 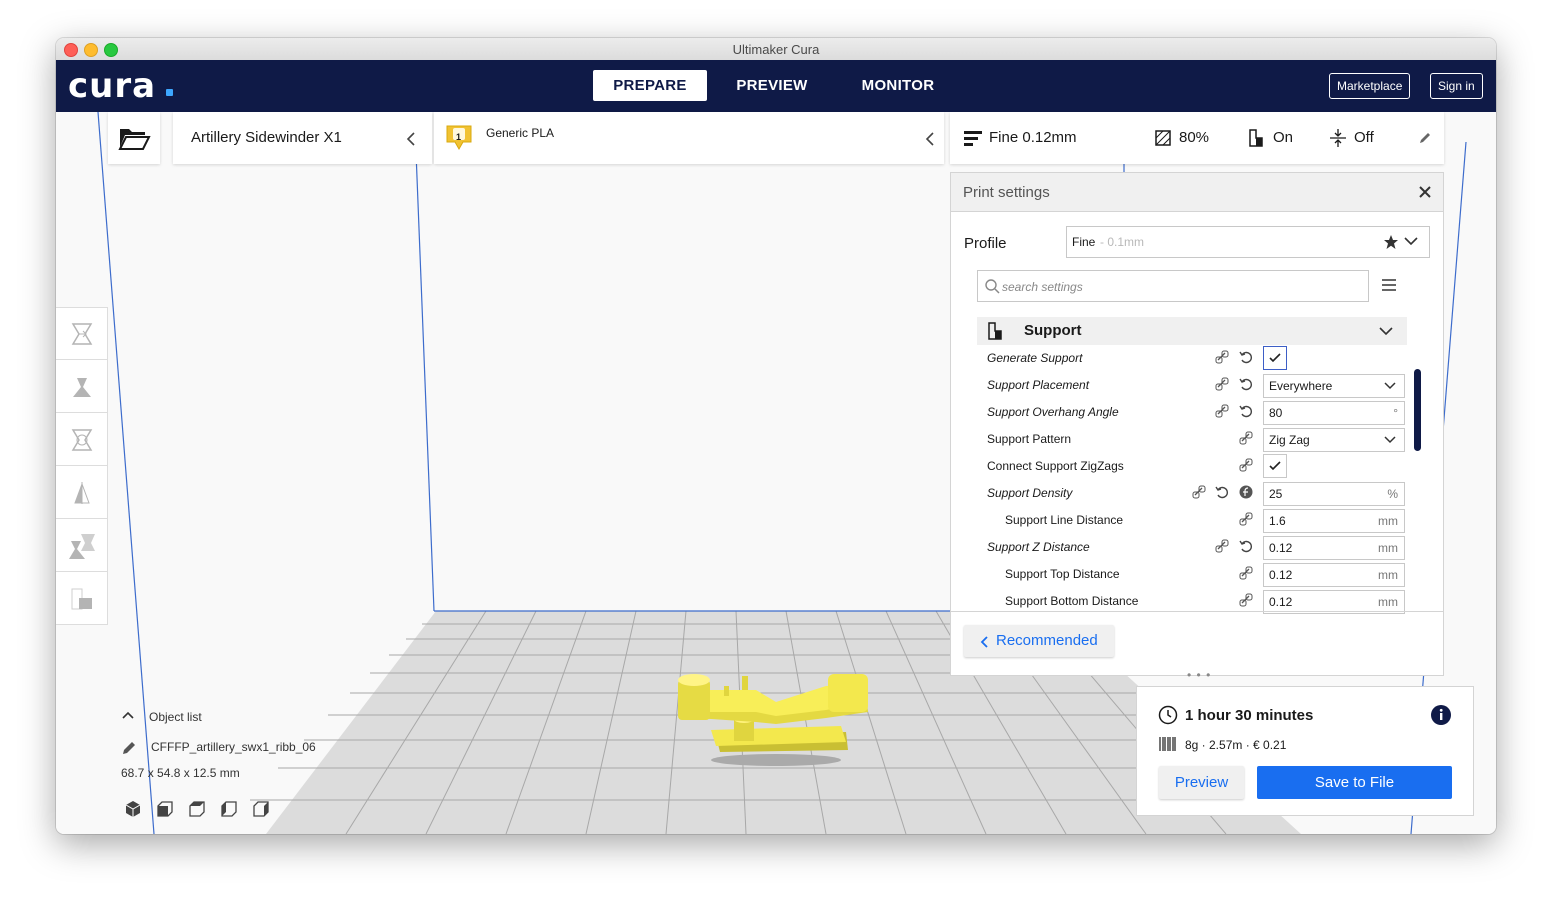 What do you see at coordinates (82, 334) in the screenshot?
I see `move-tool-button` at bounding box center [82, 334].